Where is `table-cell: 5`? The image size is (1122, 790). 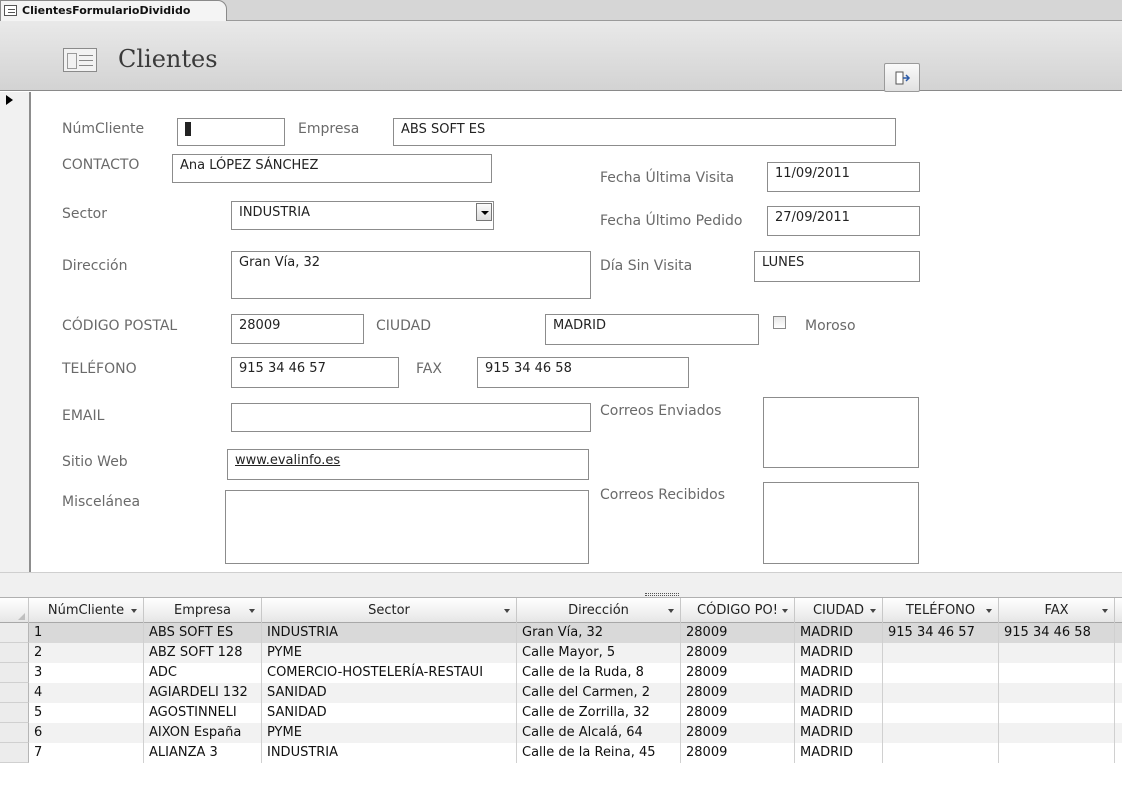 table-cell: 5 is located at coordinates (86, 713).